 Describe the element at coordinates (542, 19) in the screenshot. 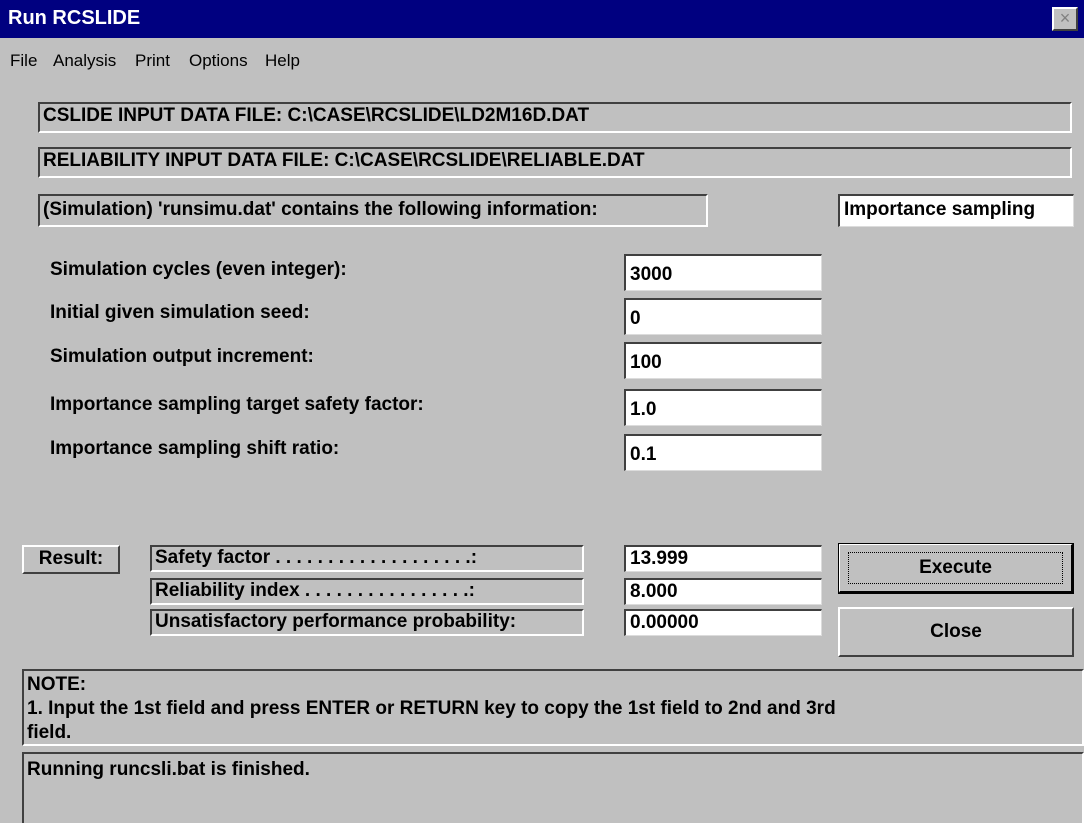

I see `title-bar: Run RCSLIDE ×` at that location.